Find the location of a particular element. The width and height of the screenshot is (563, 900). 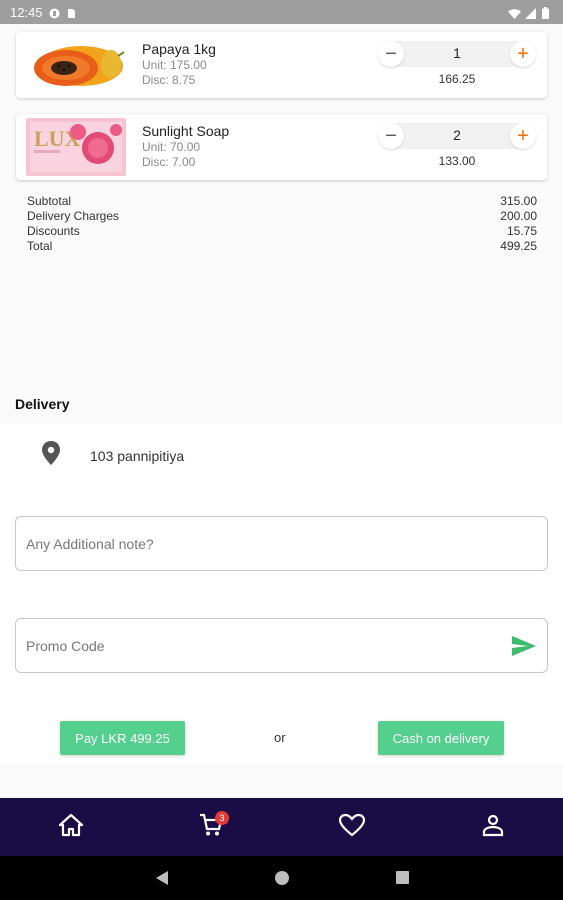

status-bar: 12:45 is located at coordinates (281, 12).